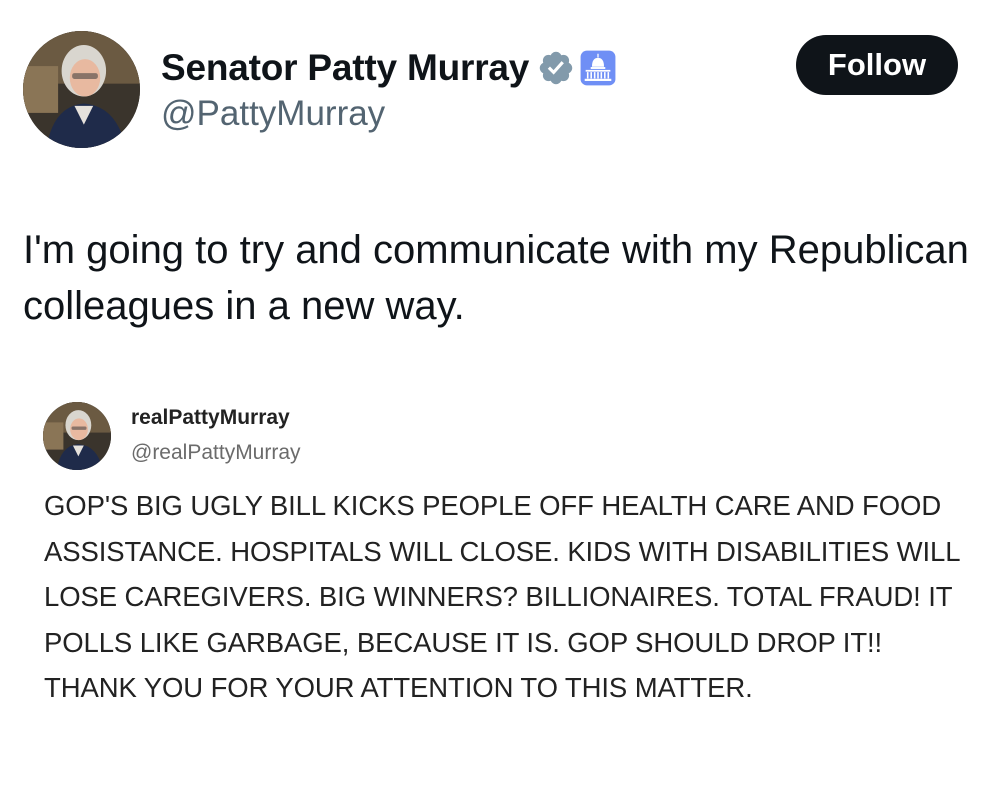 The width and height of the screenshot is (1000, 794). I want to click on author-avatar-photo, so click(81, 89).